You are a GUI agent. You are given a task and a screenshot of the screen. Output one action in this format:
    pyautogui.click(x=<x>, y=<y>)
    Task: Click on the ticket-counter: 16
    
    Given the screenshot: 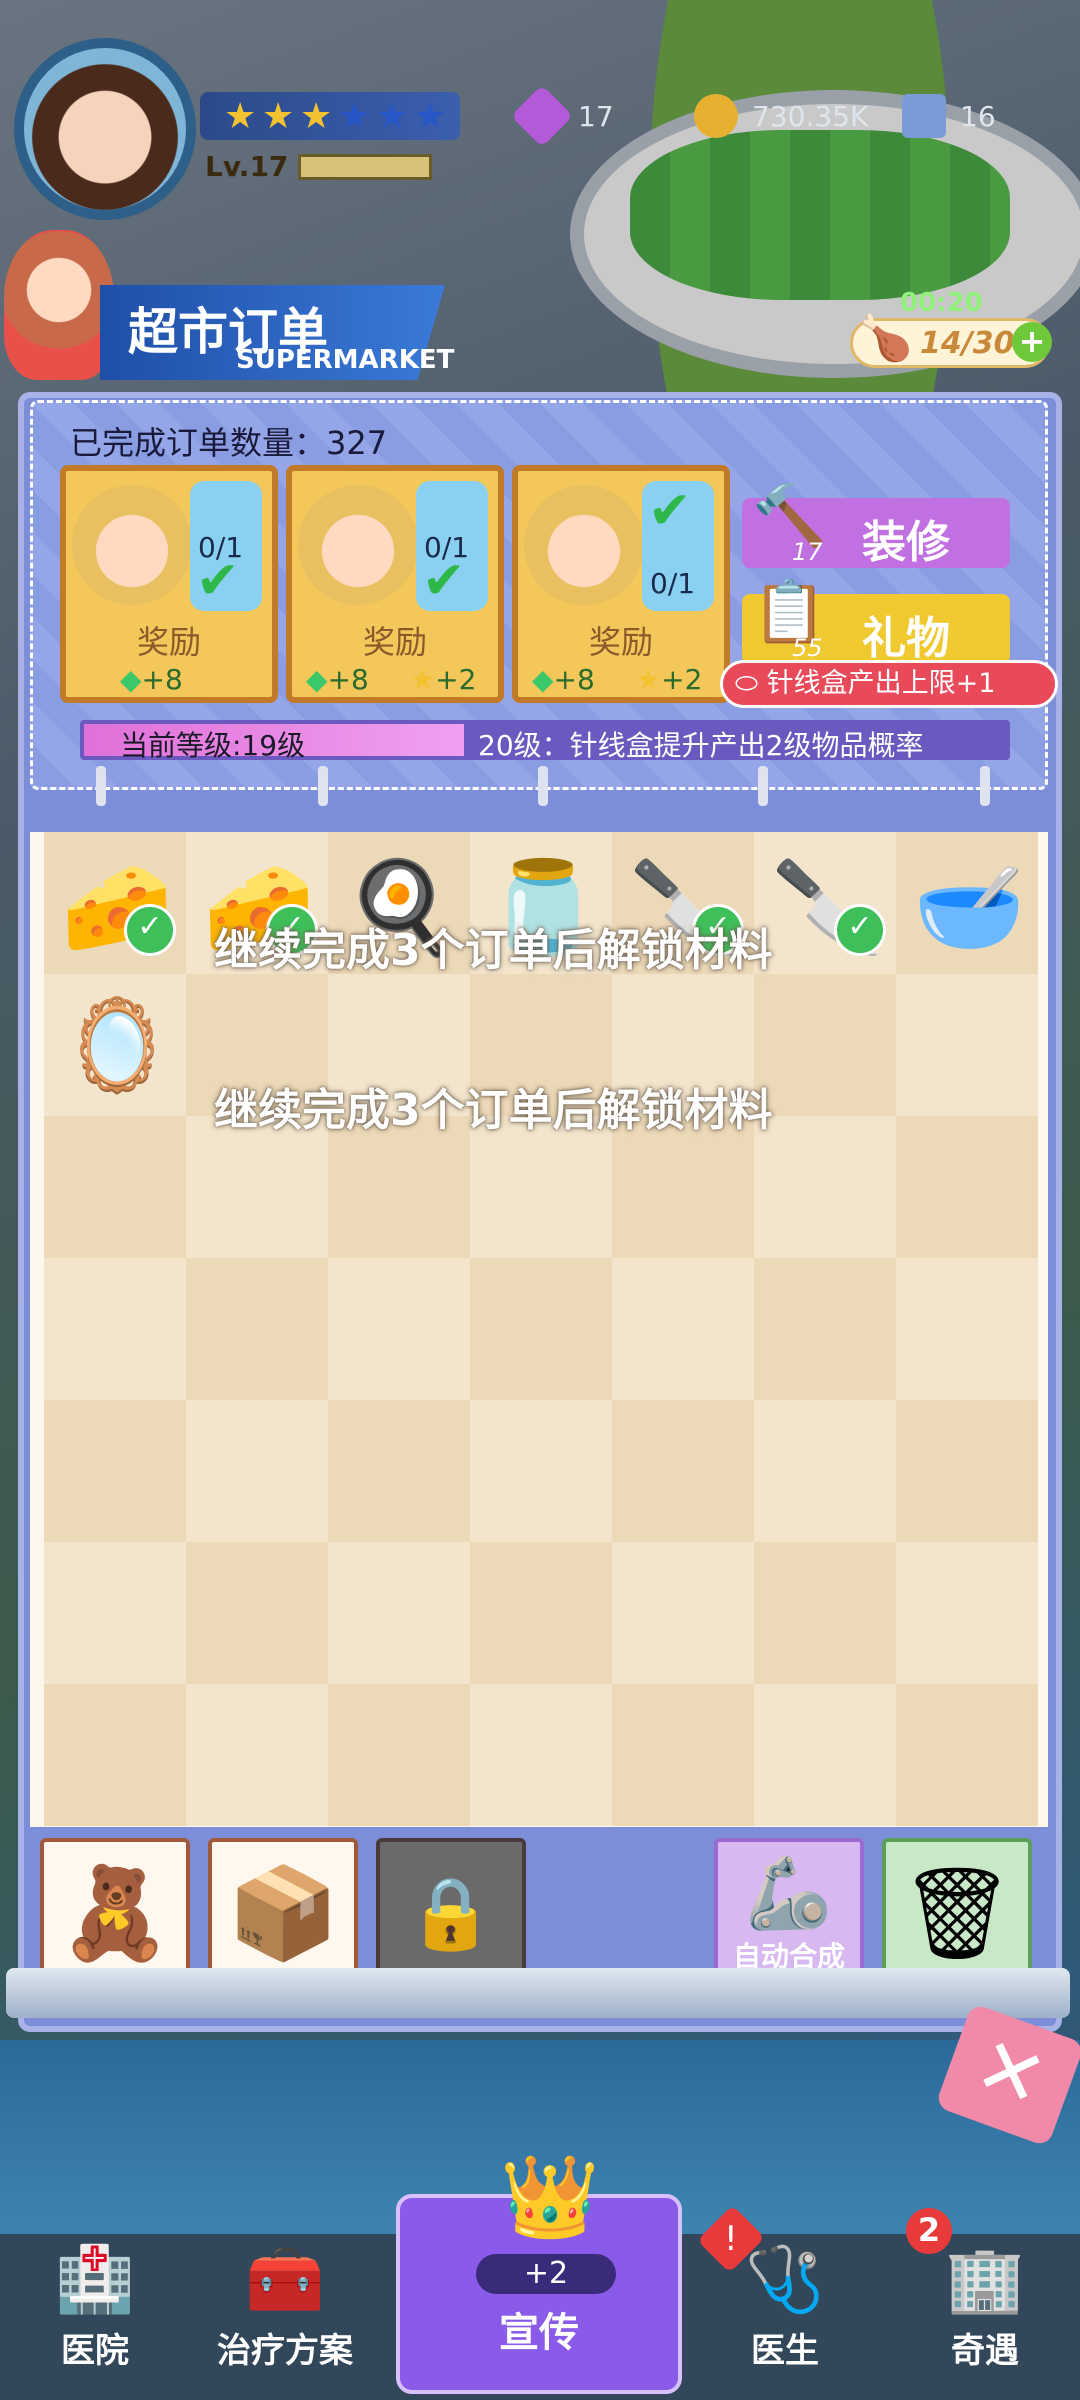 What is the action you would take?
    pyautogui.click(x=949, y=116)
    